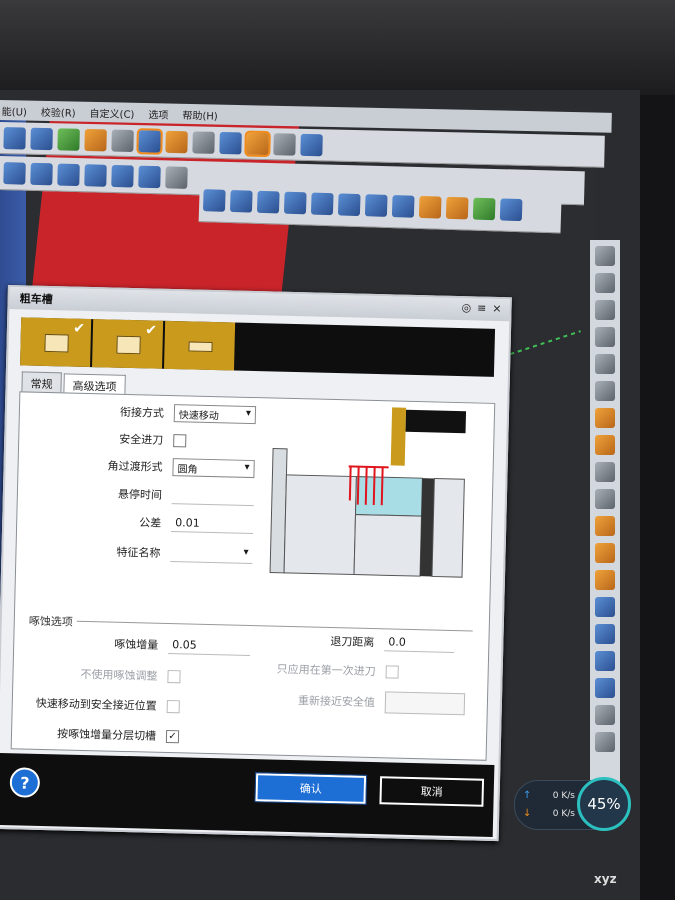 The image size is (675, 900). I want to click on corner-label: 角过渡形式, so click(135, 466).